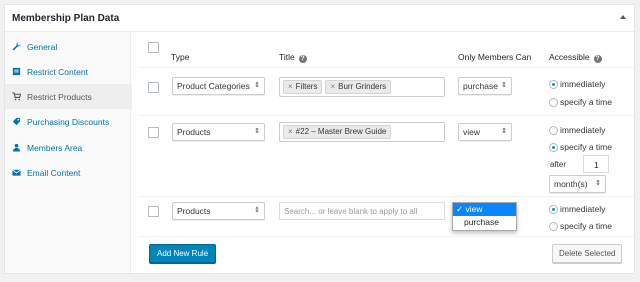  Describe the element at coordinates (68, 46) in the screenshot. I see `tab-general: General` at that location.